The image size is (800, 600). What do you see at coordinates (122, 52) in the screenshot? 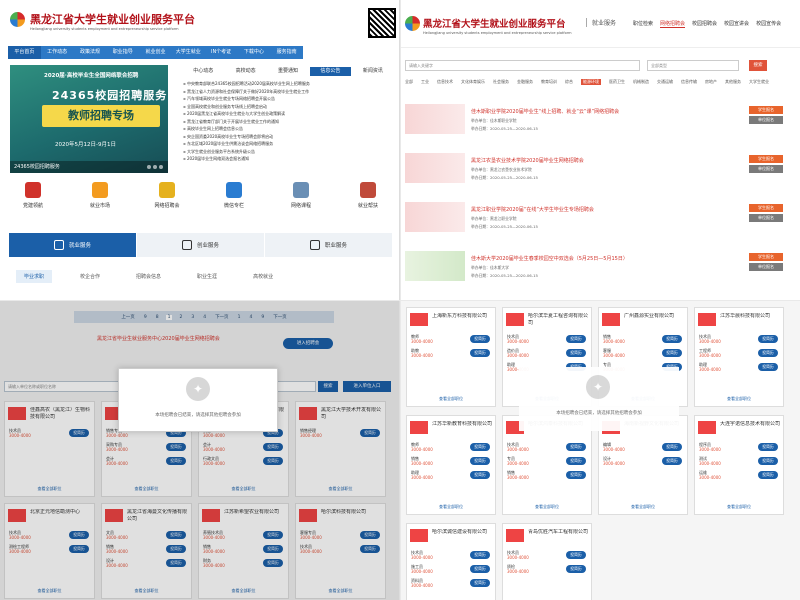
I see `nav-item: 职业指导` at bounding box center [122, 52].